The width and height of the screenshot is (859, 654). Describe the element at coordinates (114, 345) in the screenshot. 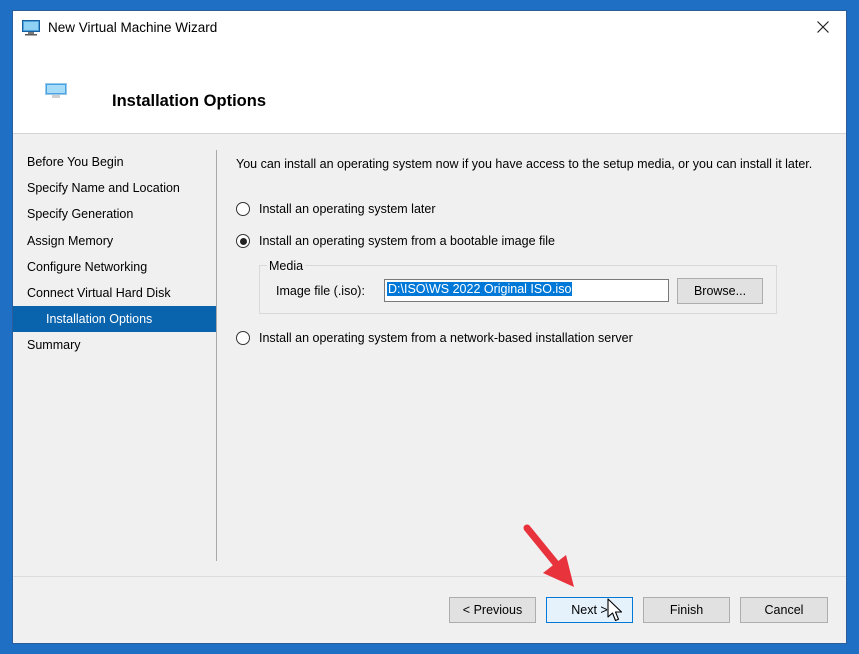

I see `step-summary: Summary` at that location.